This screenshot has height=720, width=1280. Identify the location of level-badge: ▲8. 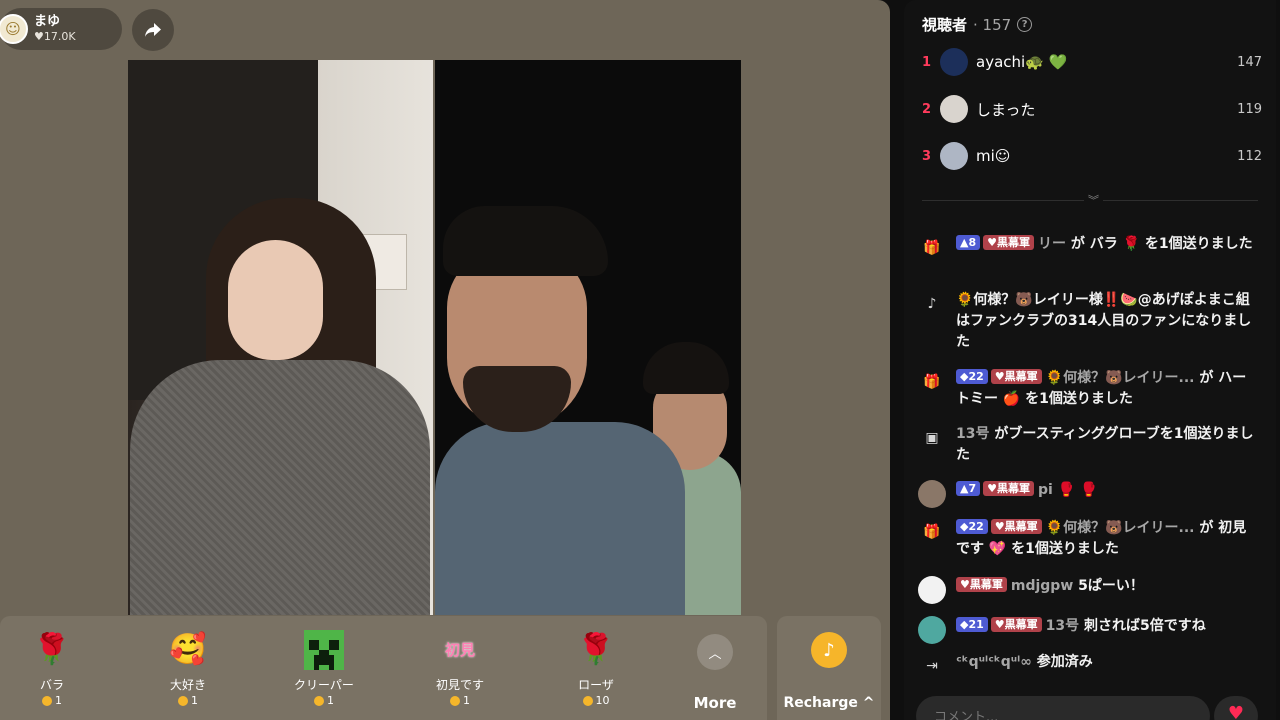
(968, 242).